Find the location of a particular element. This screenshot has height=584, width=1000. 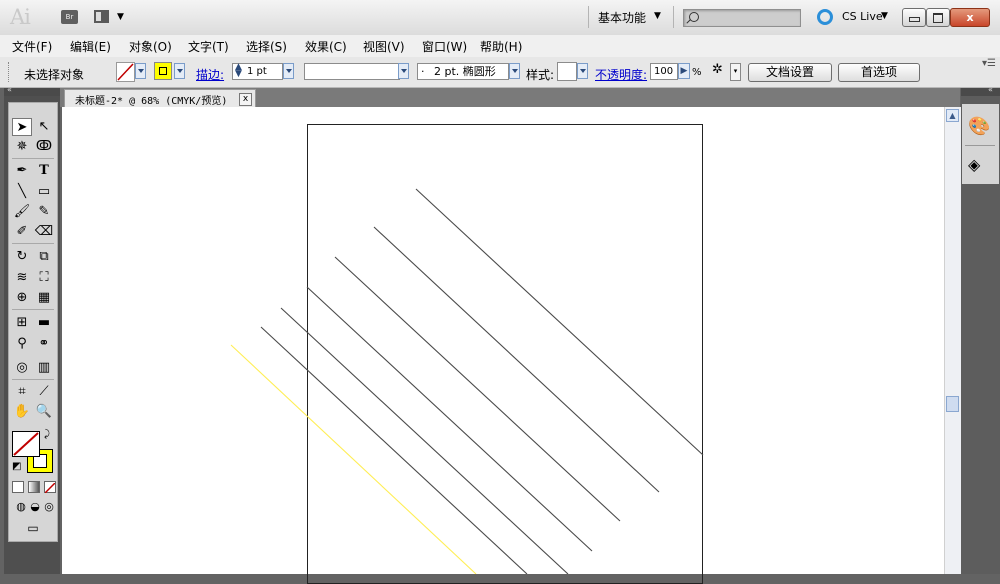

artwork-line-yellow is located at coordinates (353, 459).